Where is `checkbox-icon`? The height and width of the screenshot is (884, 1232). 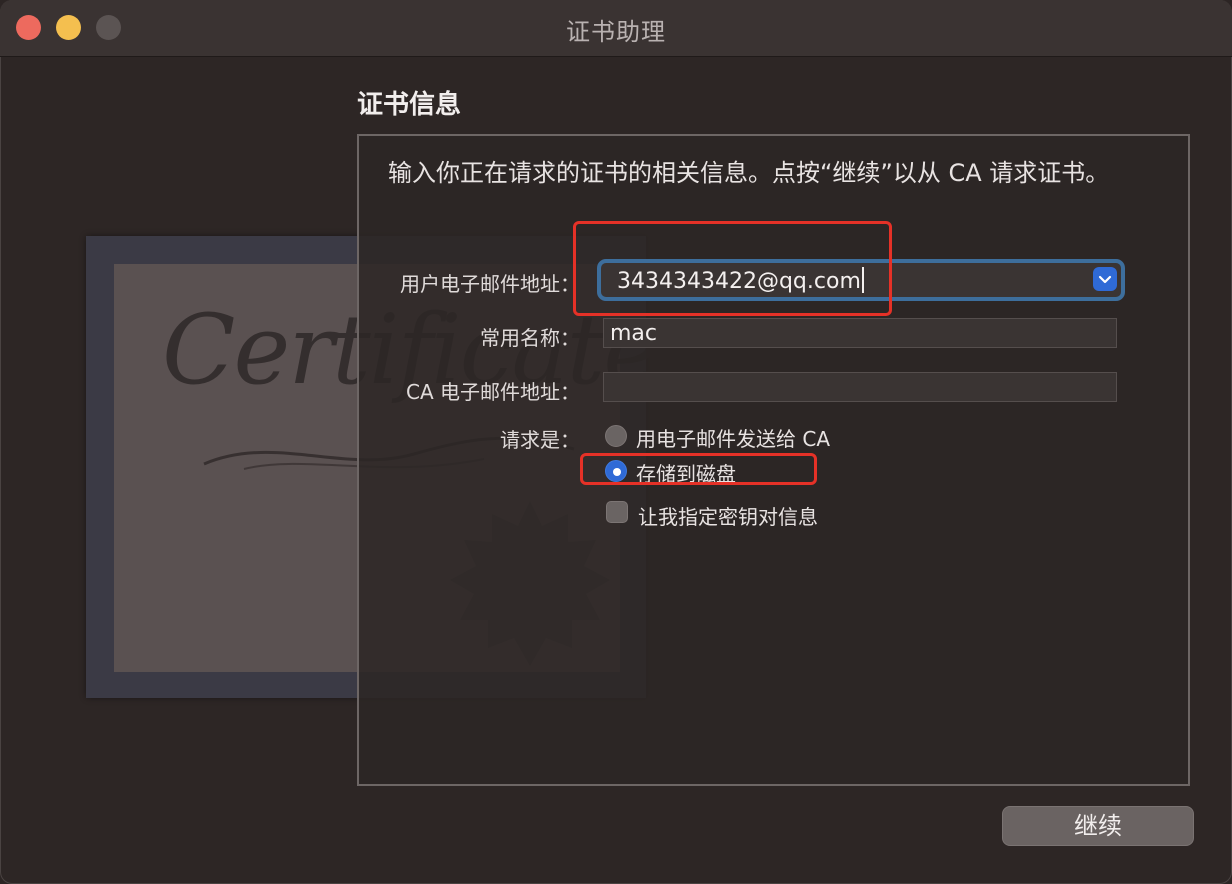
checkbox-icon is located at coordinates (617, 512).